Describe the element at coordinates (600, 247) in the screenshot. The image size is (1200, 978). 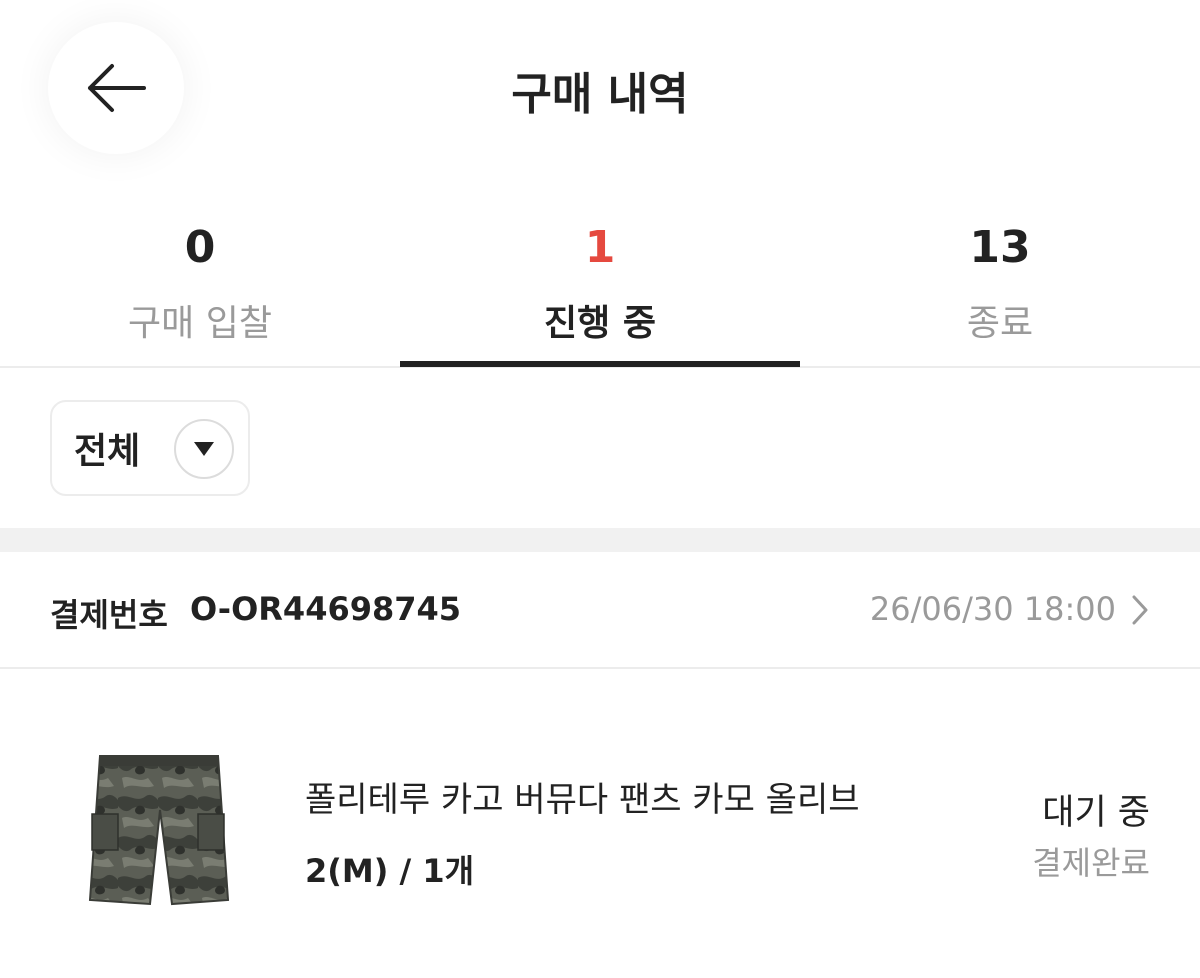
I see `tab-in-progress-count: 1` at that location.